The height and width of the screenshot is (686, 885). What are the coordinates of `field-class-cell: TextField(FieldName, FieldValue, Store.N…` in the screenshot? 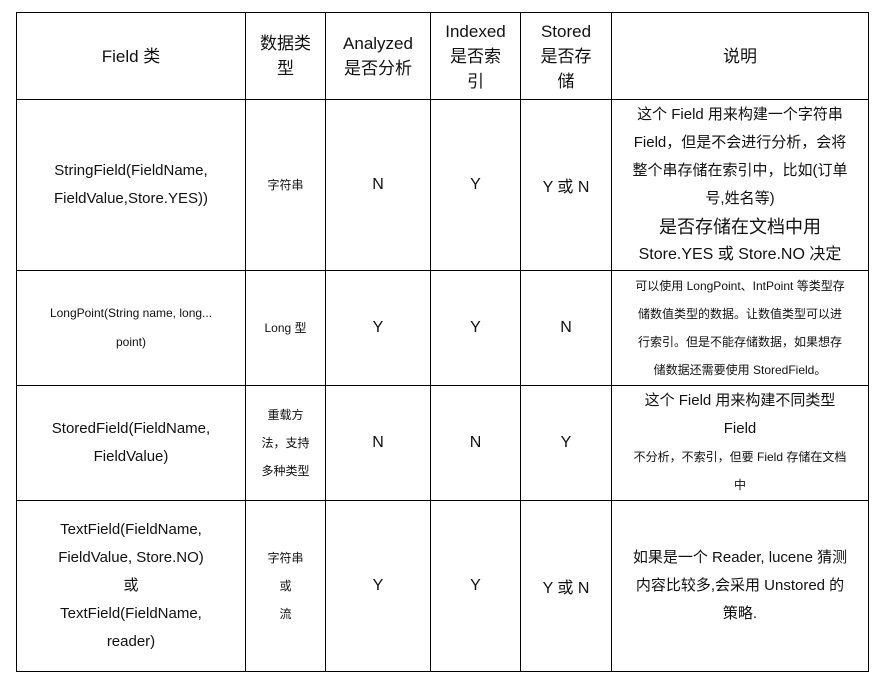 It's located at (131, 586).